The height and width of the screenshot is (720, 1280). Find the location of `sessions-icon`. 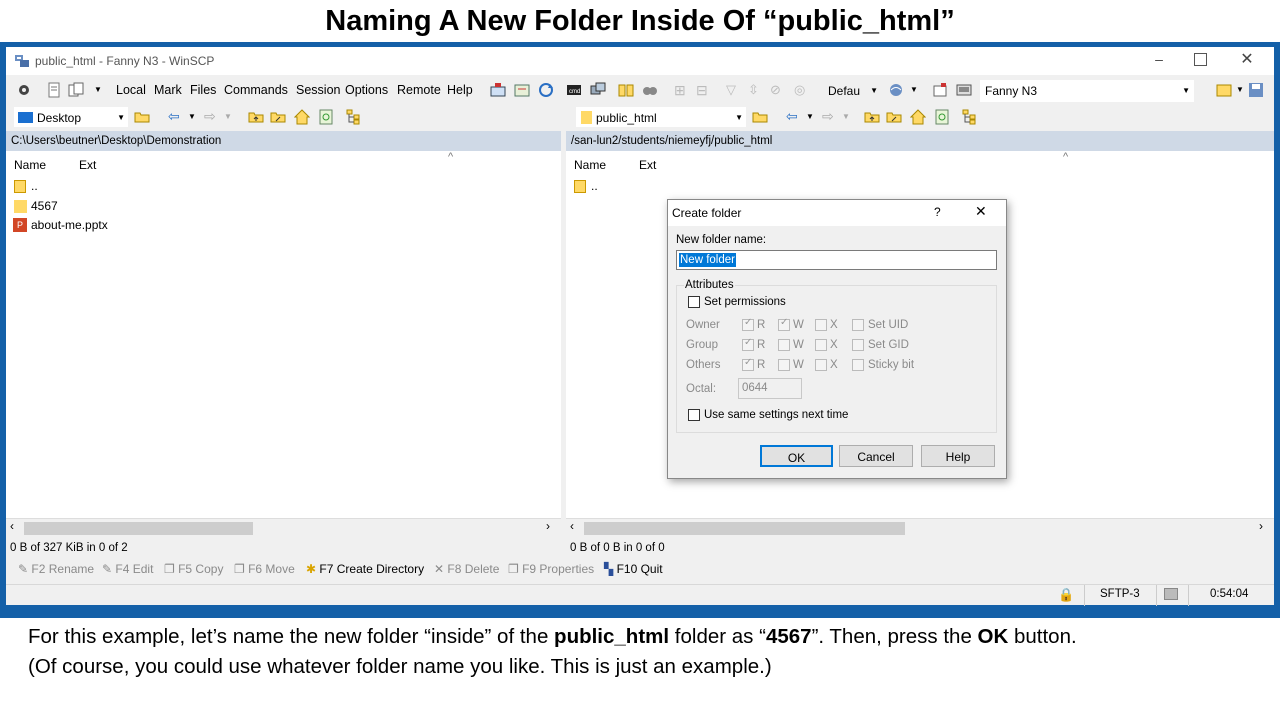

sessions-icon is located at coordinates (940, 90).